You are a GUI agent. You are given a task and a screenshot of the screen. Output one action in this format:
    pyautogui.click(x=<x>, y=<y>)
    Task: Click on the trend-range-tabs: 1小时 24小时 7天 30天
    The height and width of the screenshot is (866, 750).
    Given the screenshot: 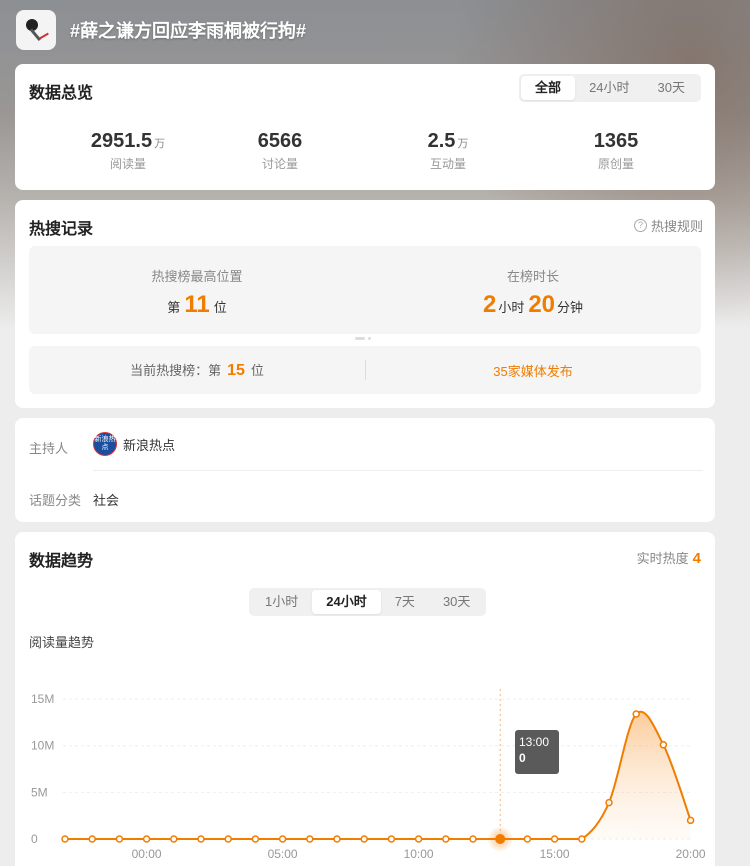 What is the action you would take?
    pyautogui.click(x=368, y=602)
    